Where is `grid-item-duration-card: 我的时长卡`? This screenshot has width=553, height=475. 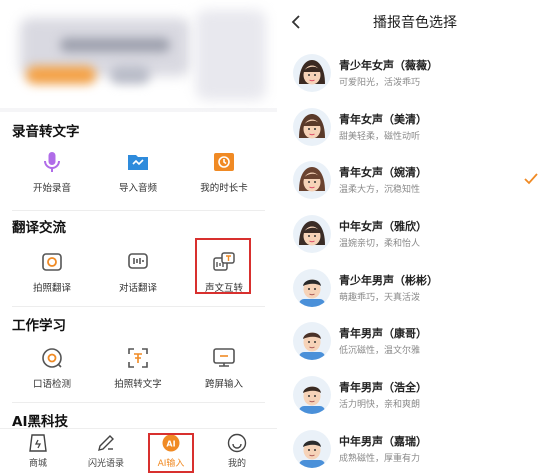 grid-item-duration-card: 我的时长卡 is located at coordinates (224, 172).